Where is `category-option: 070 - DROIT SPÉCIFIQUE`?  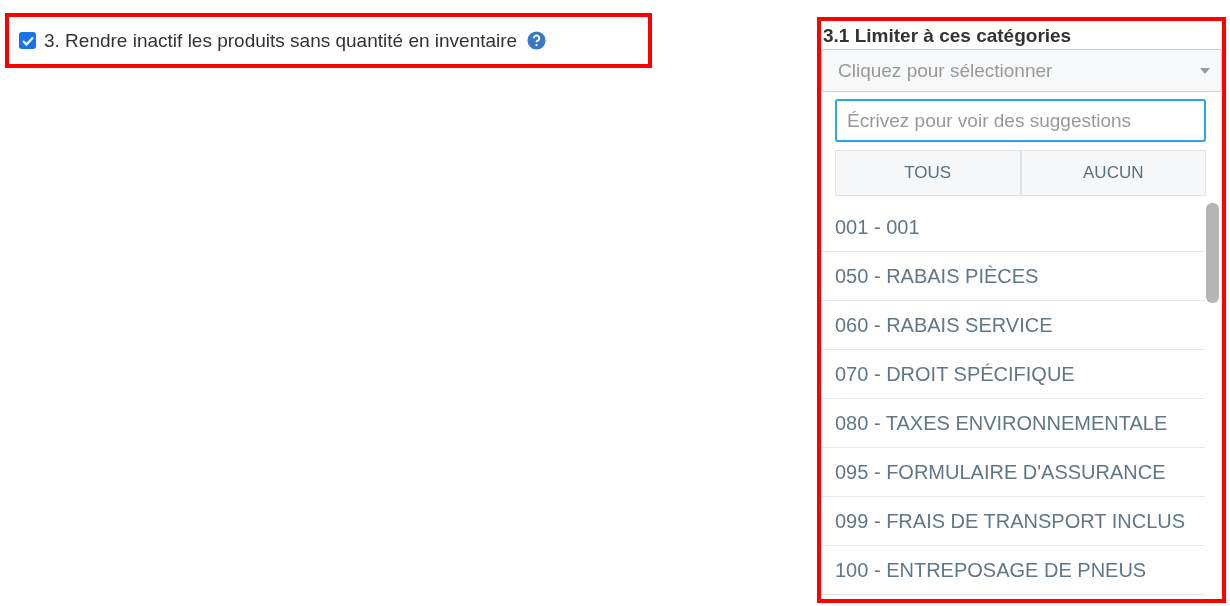 category-option: 070 - DROIT SPÉCIFIQUE is located at coordinates (1013, 374).